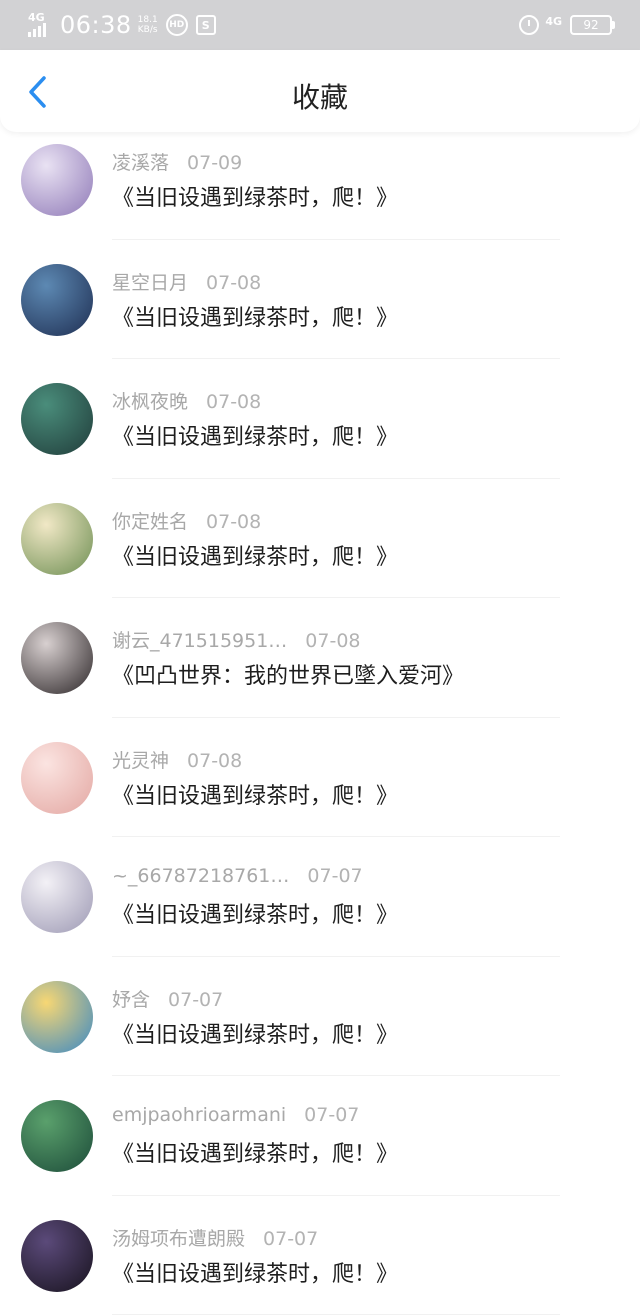 The image size is (640, 1315). Describe the element at coordinates (288, 674) in the screenshot. I see `book-title: 《凹凸世界：我的世界已墜入爱河》` at that location.